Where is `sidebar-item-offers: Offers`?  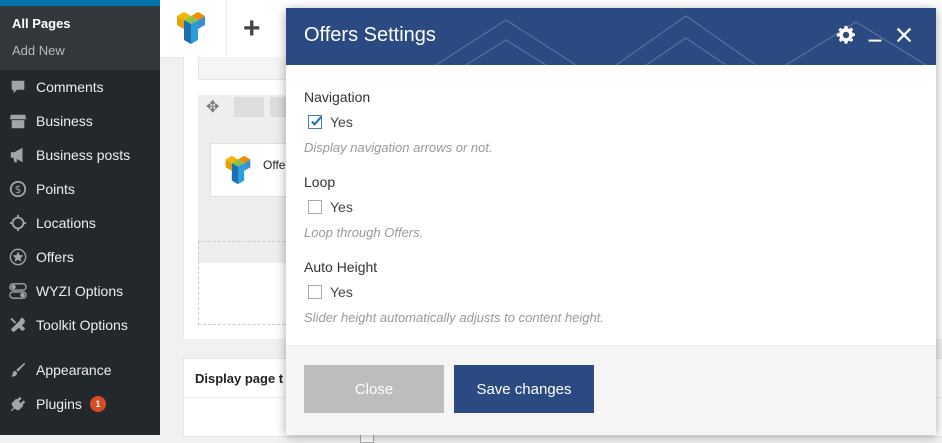
sidebar-item-offers: Offers is located at coordinates (80, 257).